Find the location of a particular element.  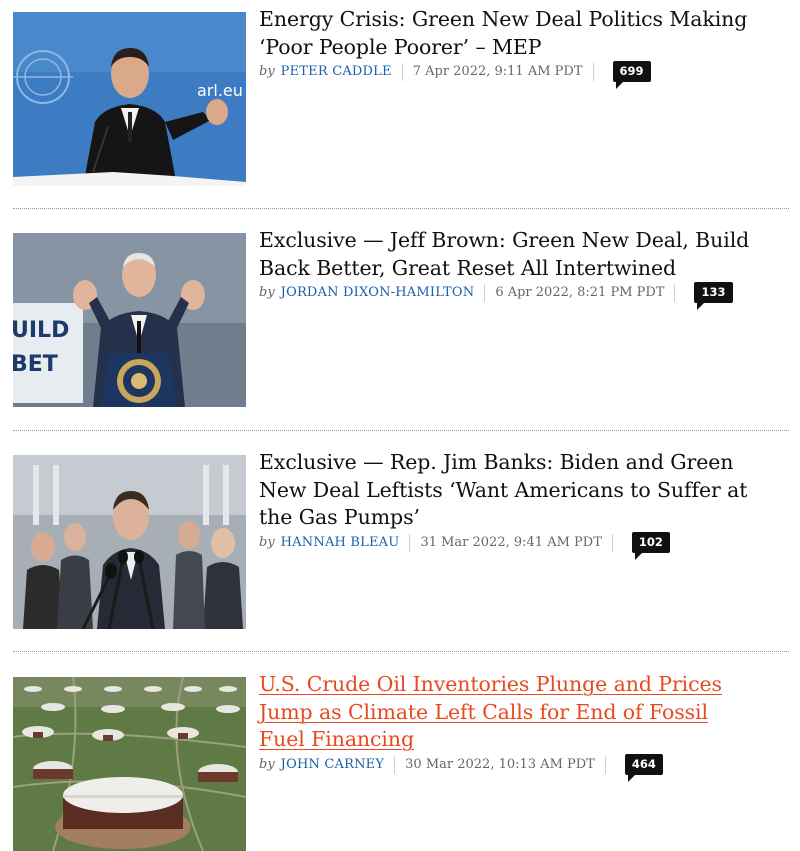

comment-count-badge: 464 is located at coordinates (643, 767).